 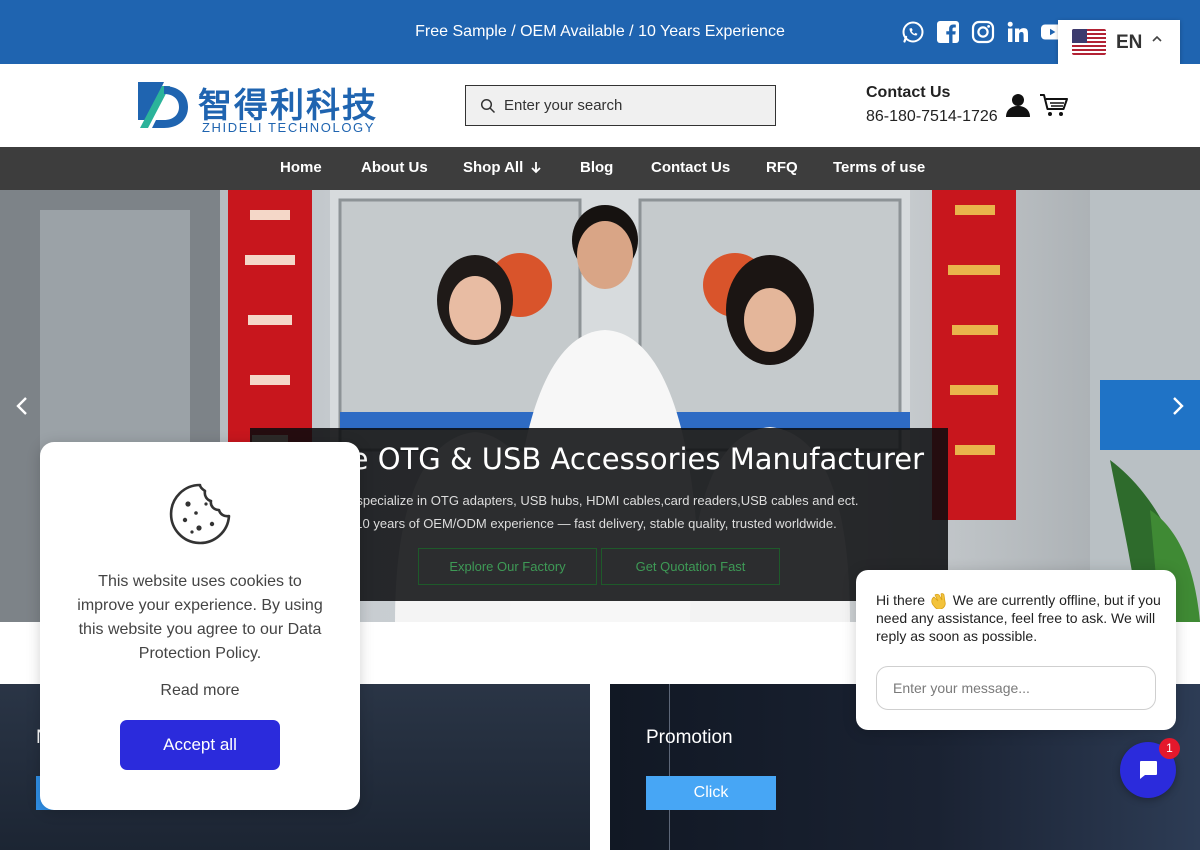 I want to click on us-flag-icon, so click(x=1089, y=42).